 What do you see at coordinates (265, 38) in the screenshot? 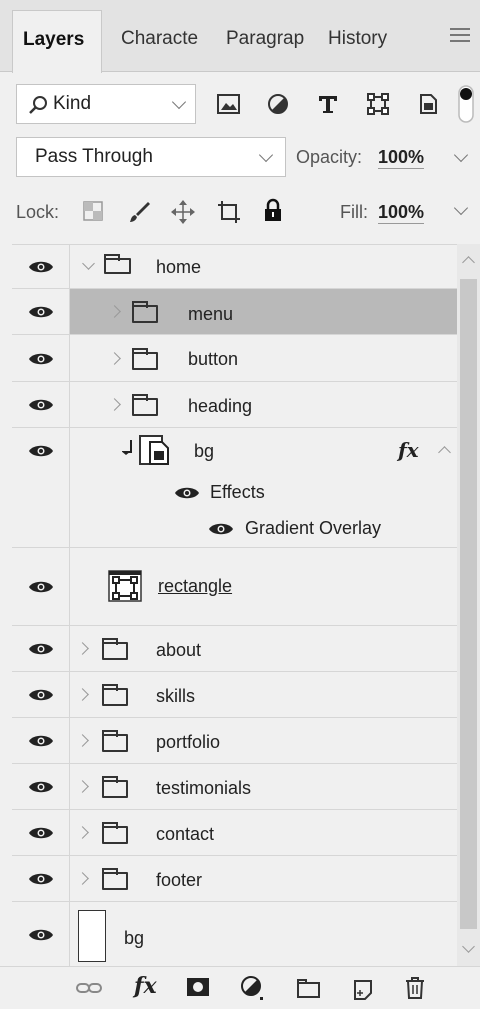
I see `tab-label: Paragrap` at bounding box center [265, 38].